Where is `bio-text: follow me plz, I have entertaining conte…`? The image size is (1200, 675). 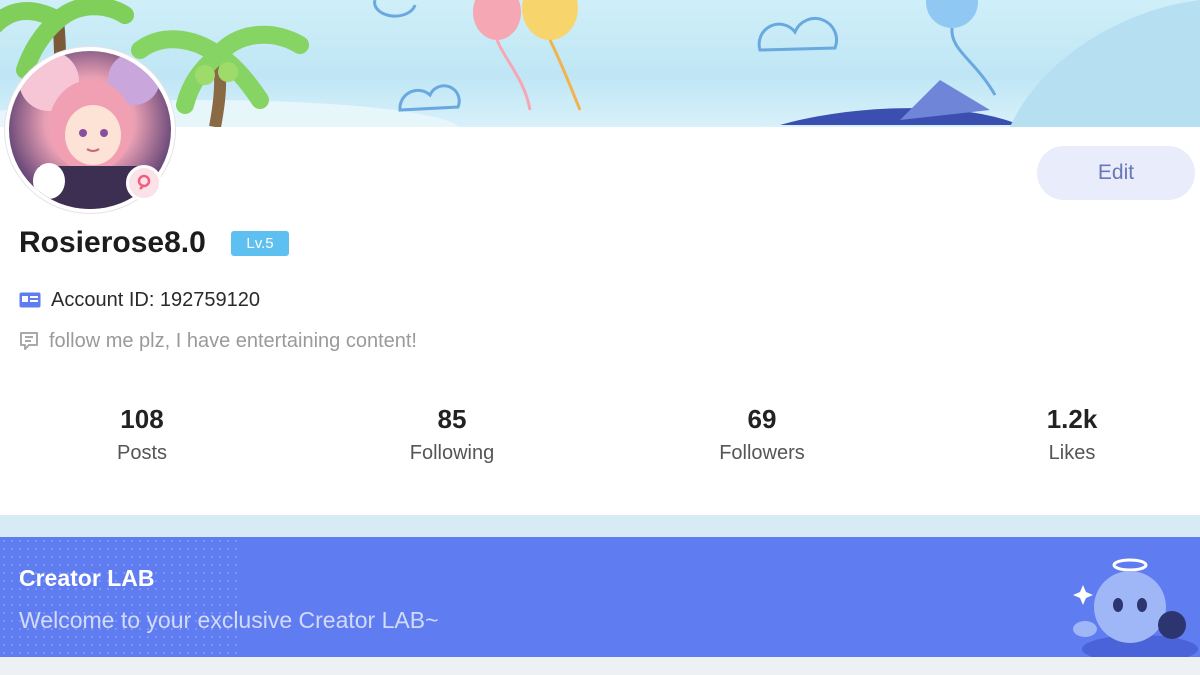
bio-text: follow me plz, I have entertaining conte… is located at coordinates (233, 340).